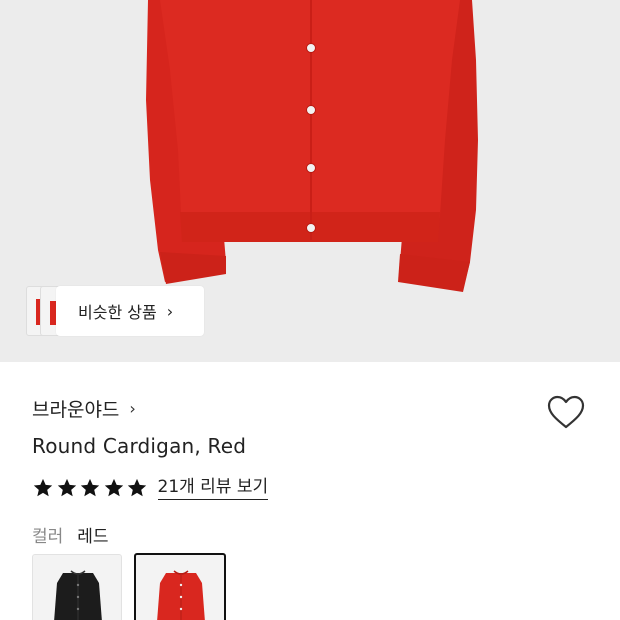 This screenshot has height=620, width=620. I want to click on rating-row: 21개 리뷰 보기, so click(150, 488).